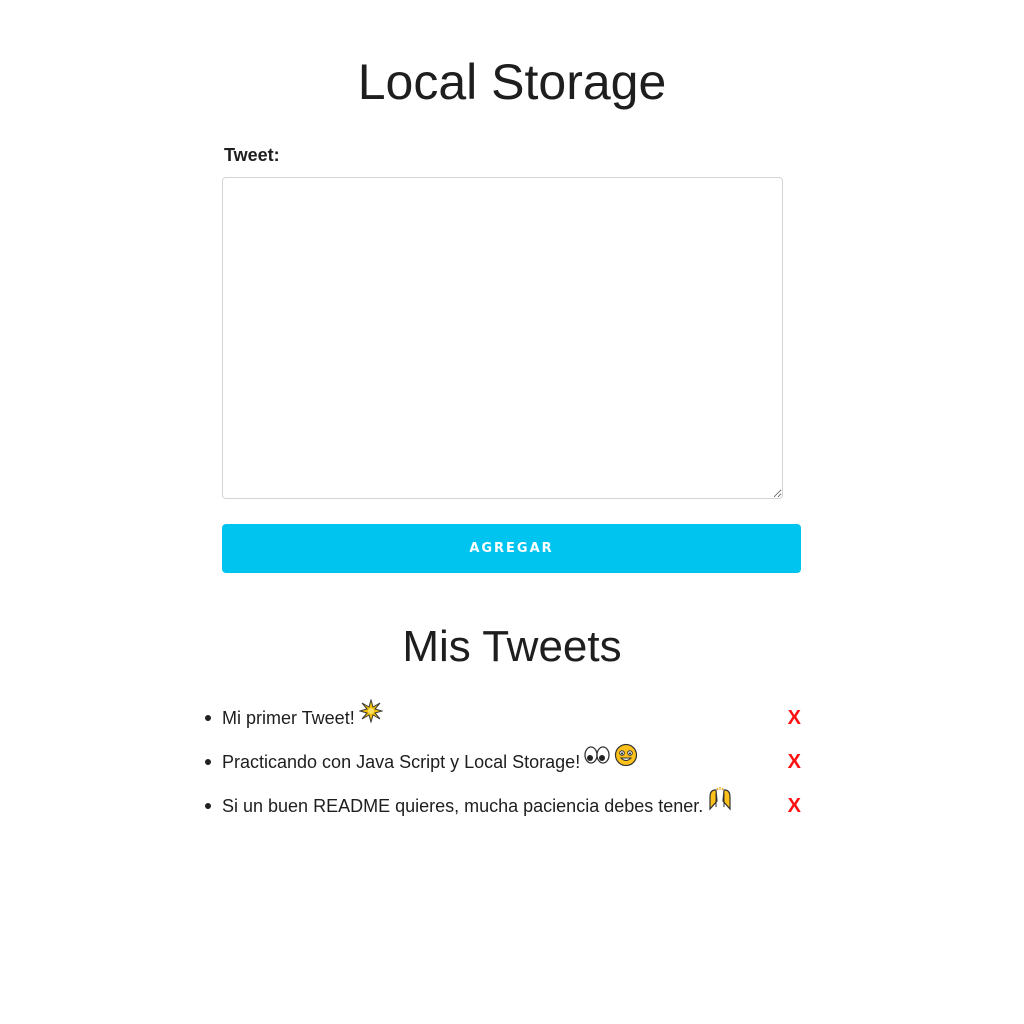 This screenshot has width=1024, height=1024. What do you see at coordinates (502, 718) in the screenshot?
I see `list-item: Mi primer Tweet! X` at bounding box center [502, 718].